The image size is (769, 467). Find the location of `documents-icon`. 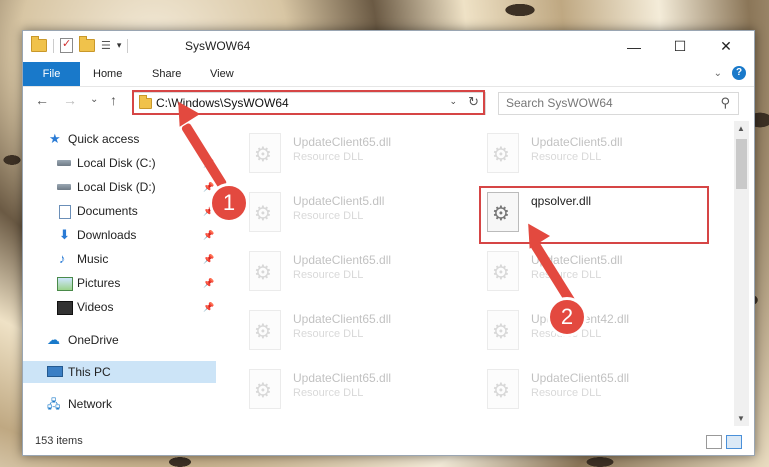

documents-icon is located at coordinates (65, 212).